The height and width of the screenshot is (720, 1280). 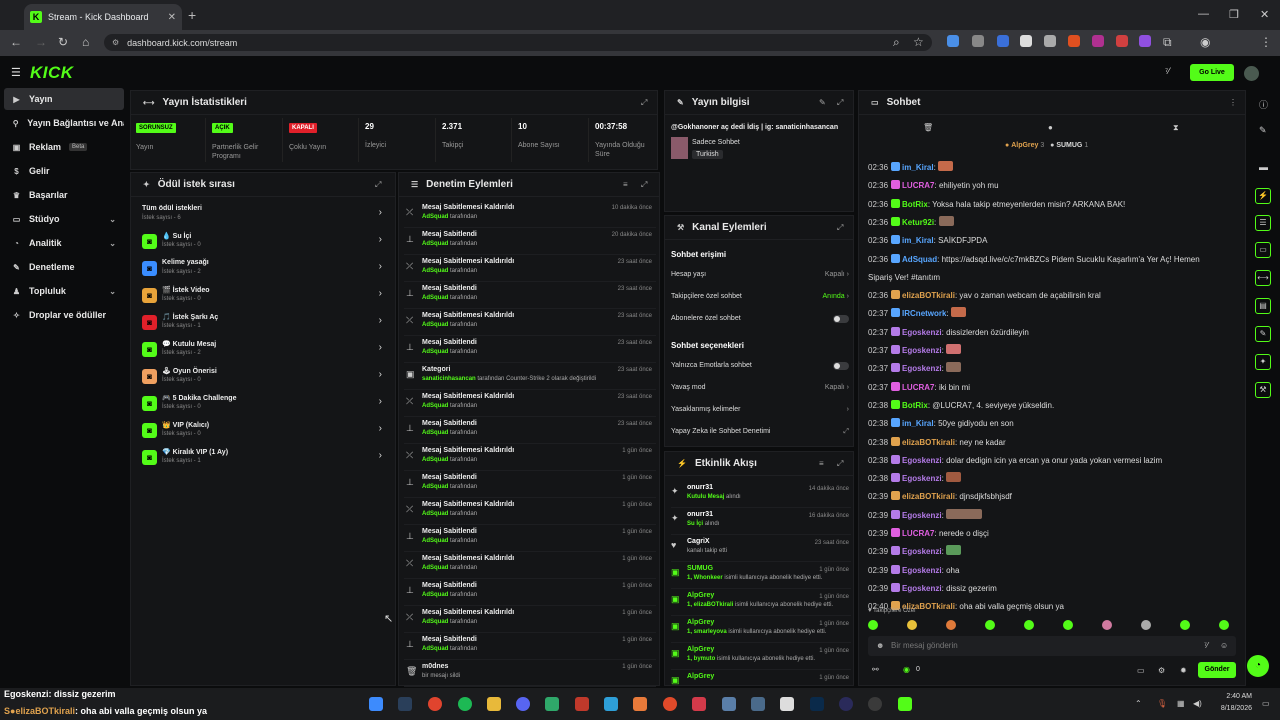 What do you see at coordinates (1052, 646) in the screenshot?
I see `chat-input: ☻ Bir mesaj gönderin ⁷⁄ ☺` at bounding box center [1052, 646].